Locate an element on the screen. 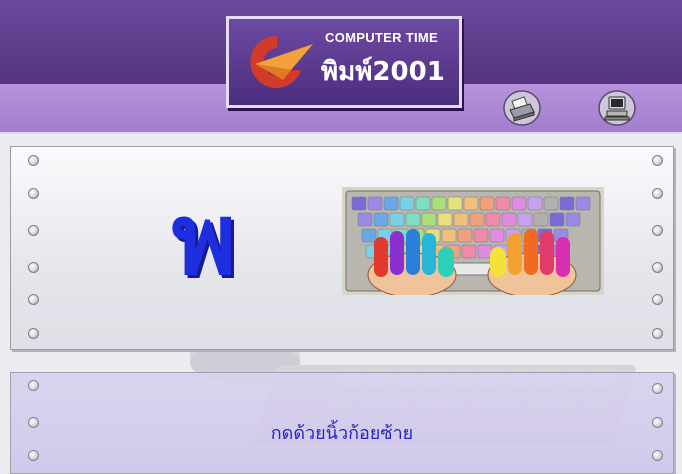 This screenshot has width=682, height=474. target-letter-text: พ is located at coordinates (204, 242).